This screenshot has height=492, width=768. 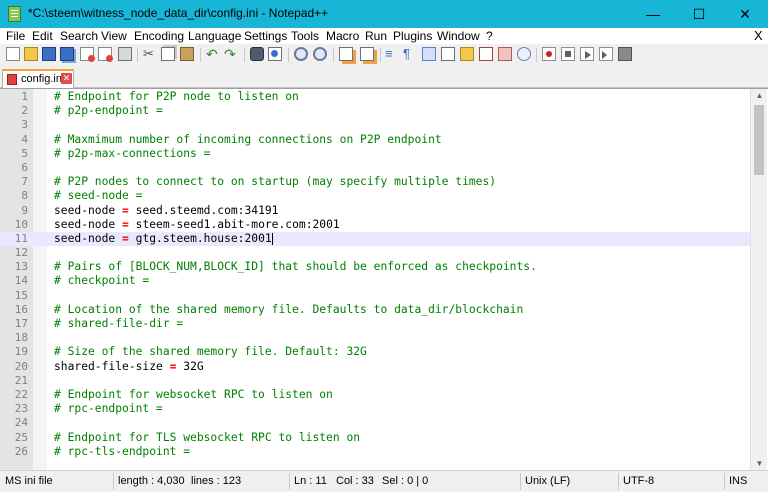 What do you see at coordinates (42, 36) in the screenshot?
I see `menu-edit: Edit` at bounding box center [42, 36].